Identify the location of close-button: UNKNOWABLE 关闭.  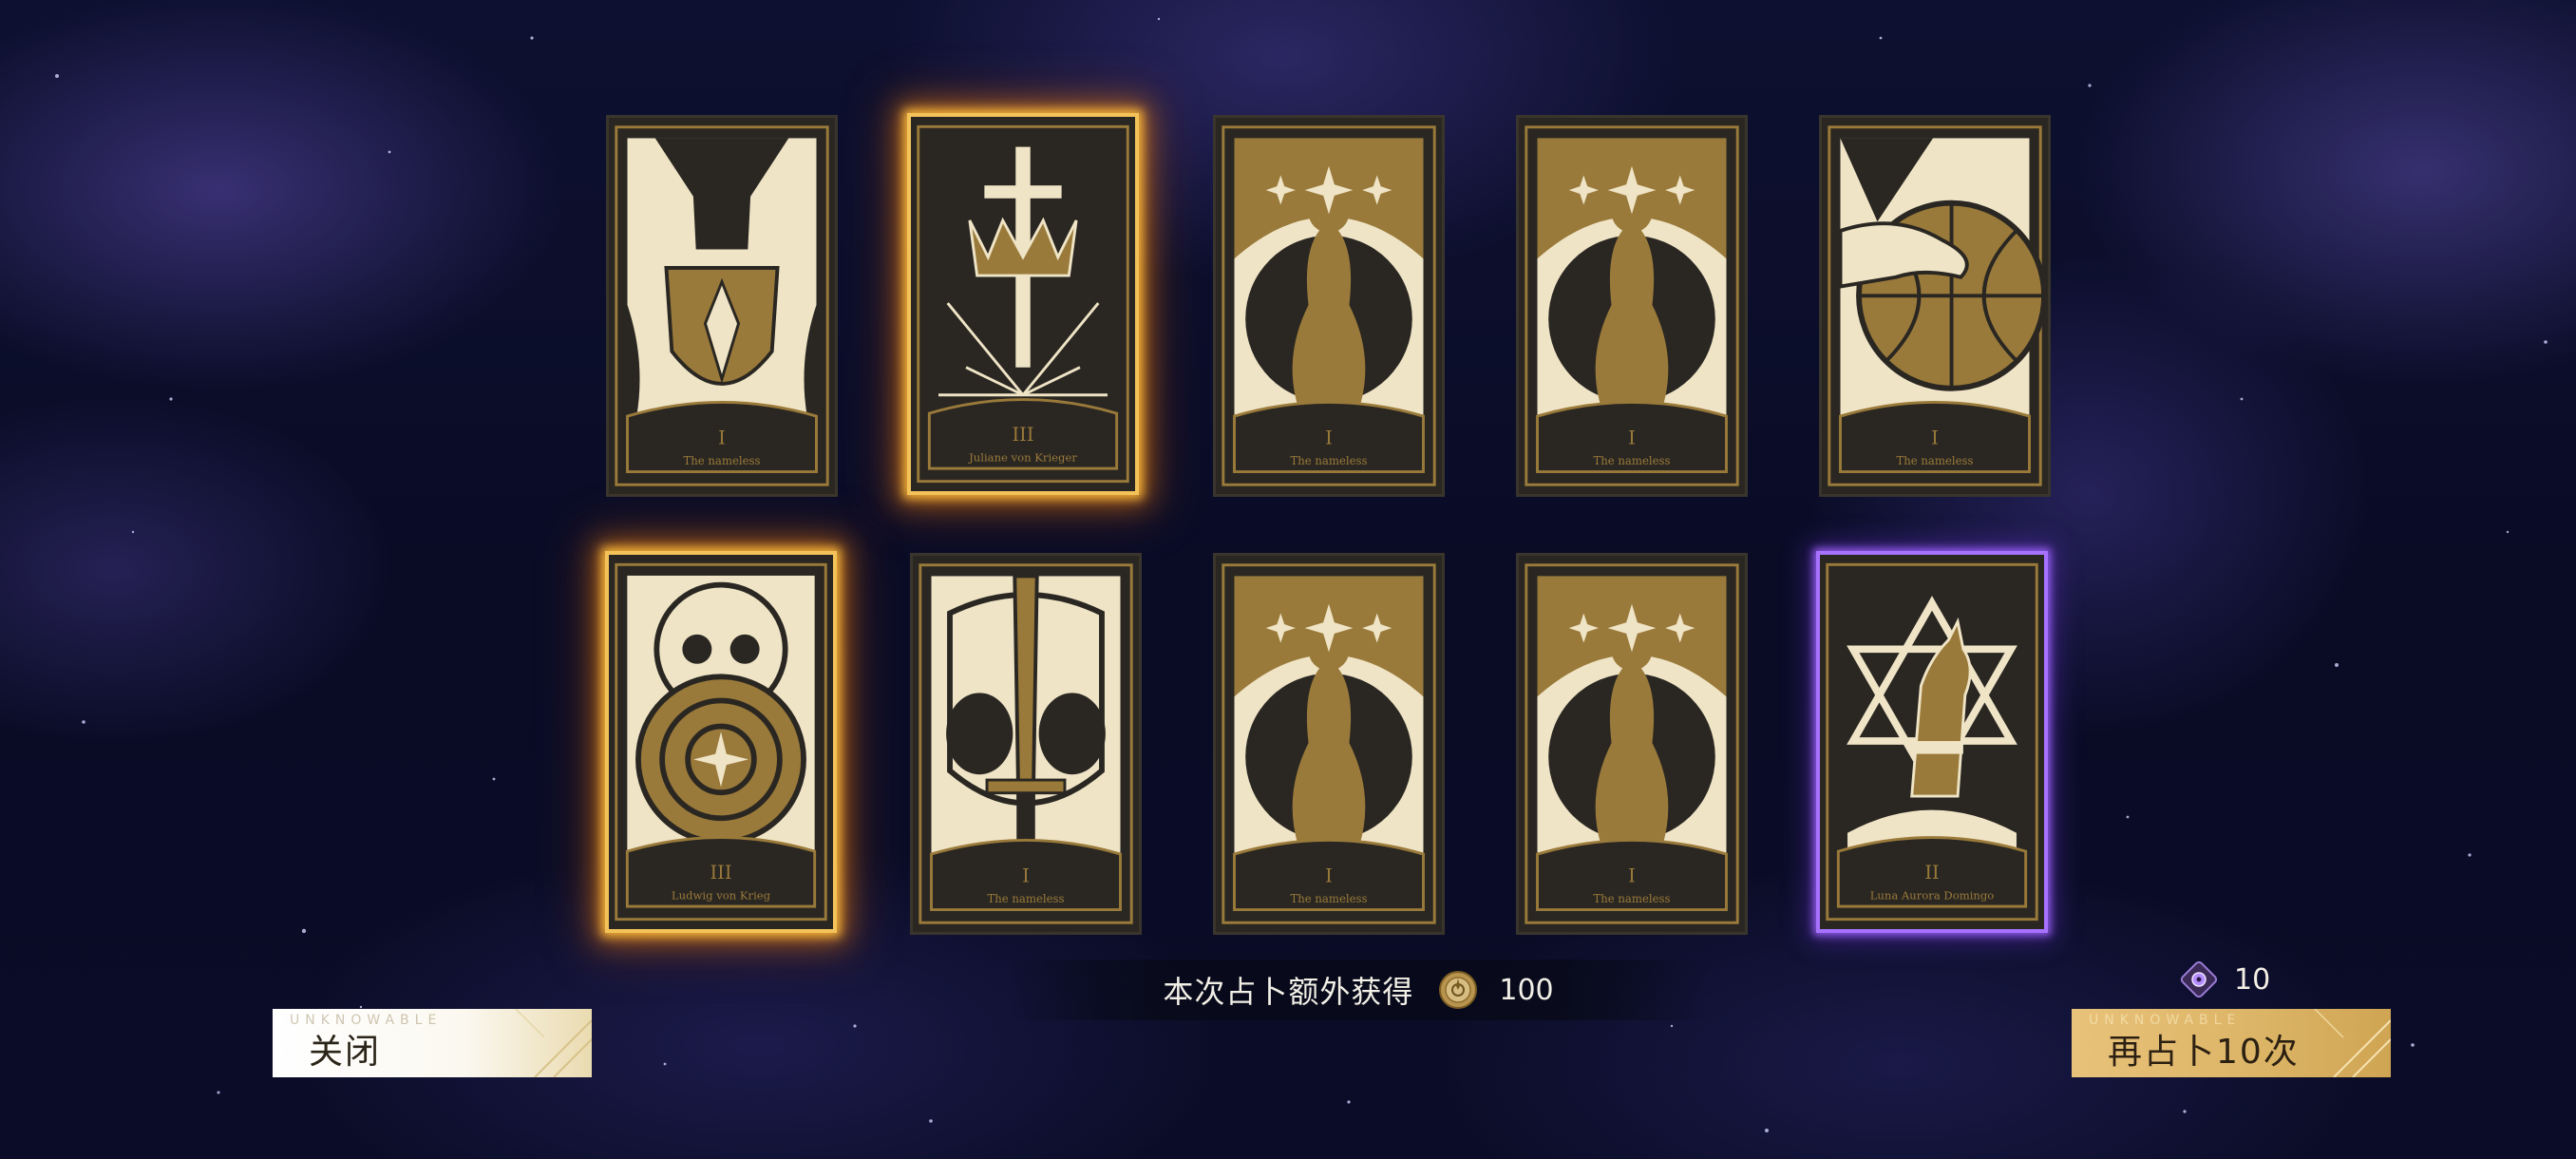
(432, 1043).